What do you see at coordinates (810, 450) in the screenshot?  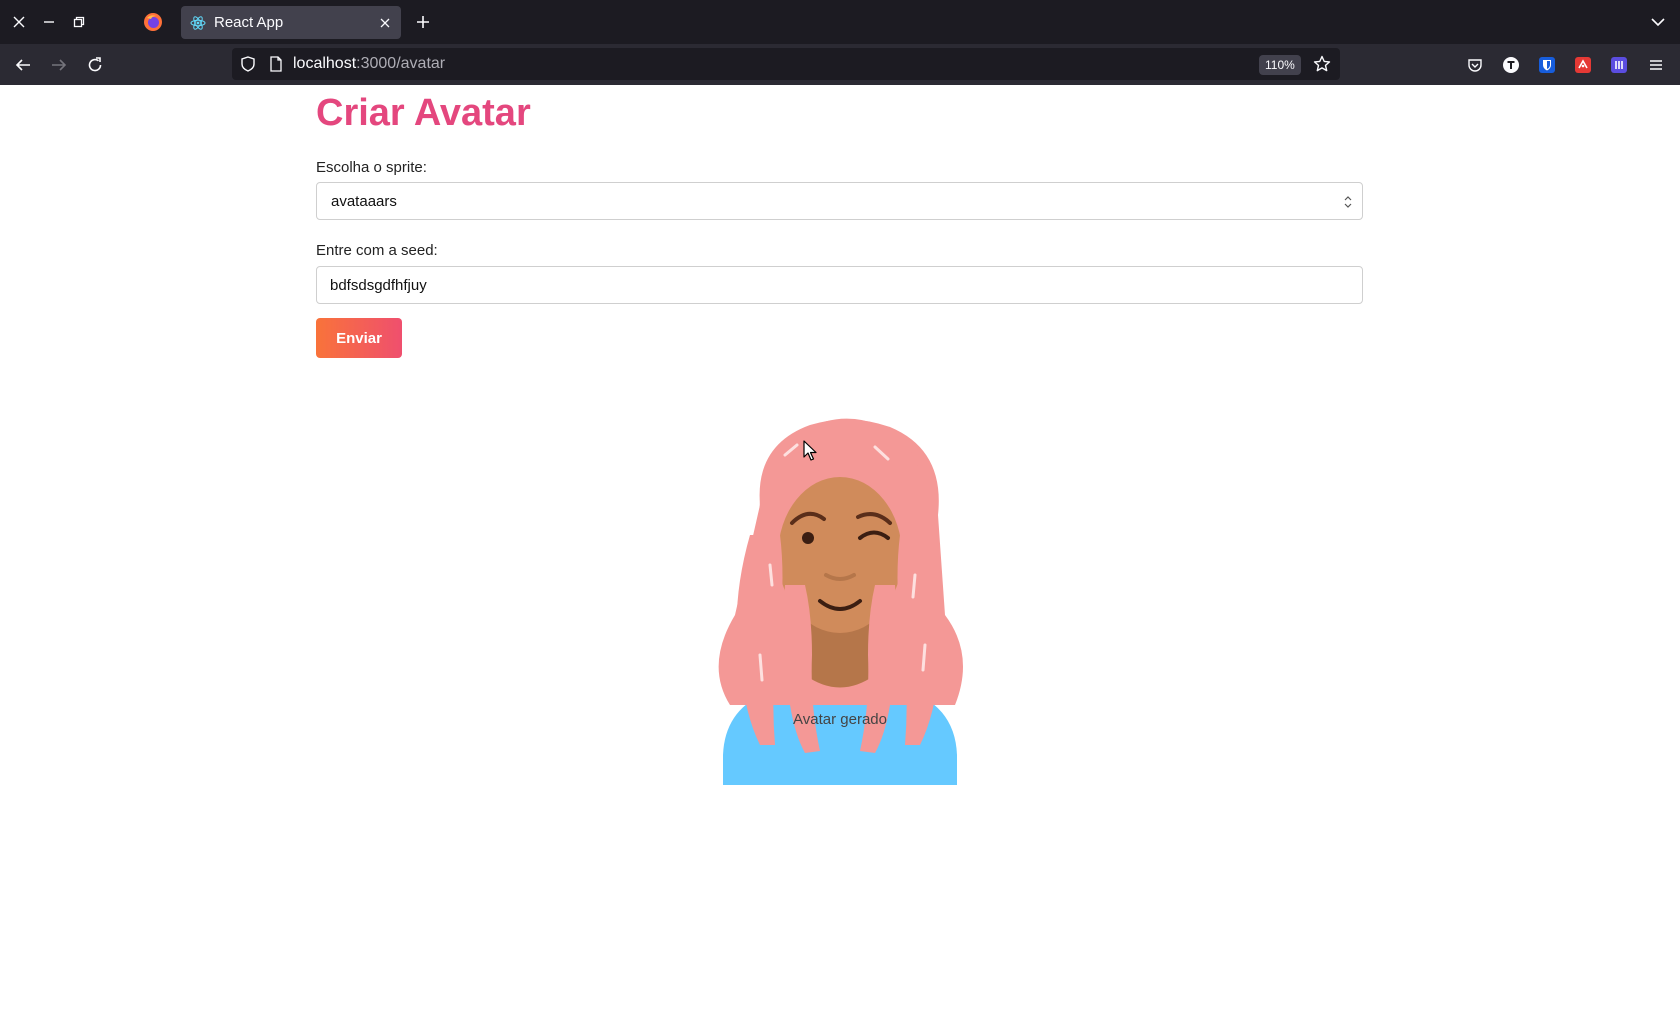 I see `mouse-cursor-icon` at bounding box center [810, 450].